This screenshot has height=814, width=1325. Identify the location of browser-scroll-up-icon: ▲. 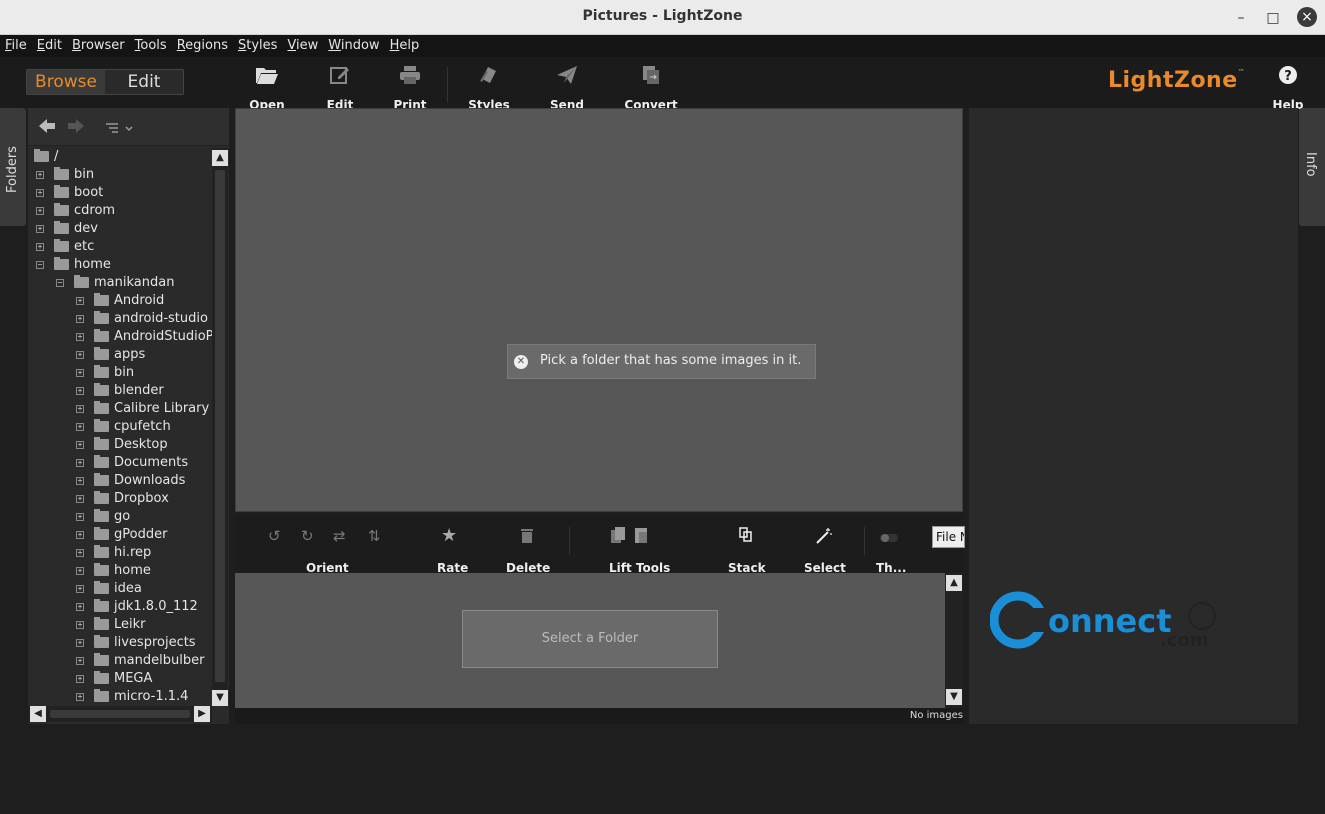
(954, 583).